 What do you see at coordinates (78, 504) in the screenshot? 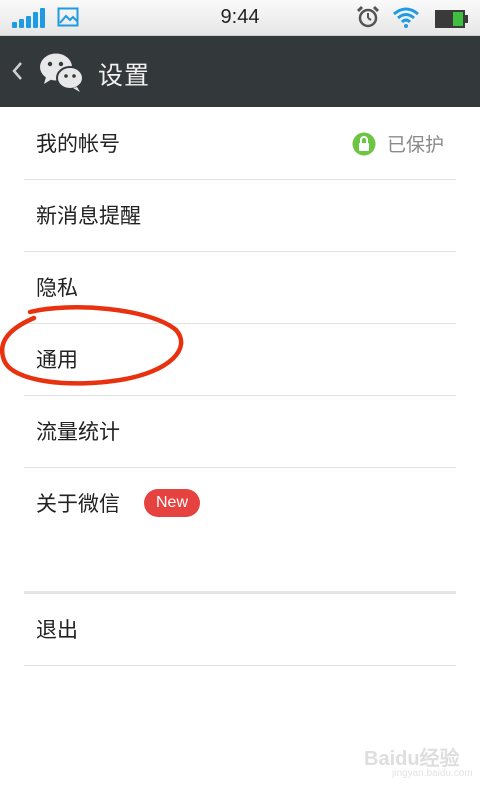
I see `settings-item-label: 关于微信` at bounding box center [78, 504].